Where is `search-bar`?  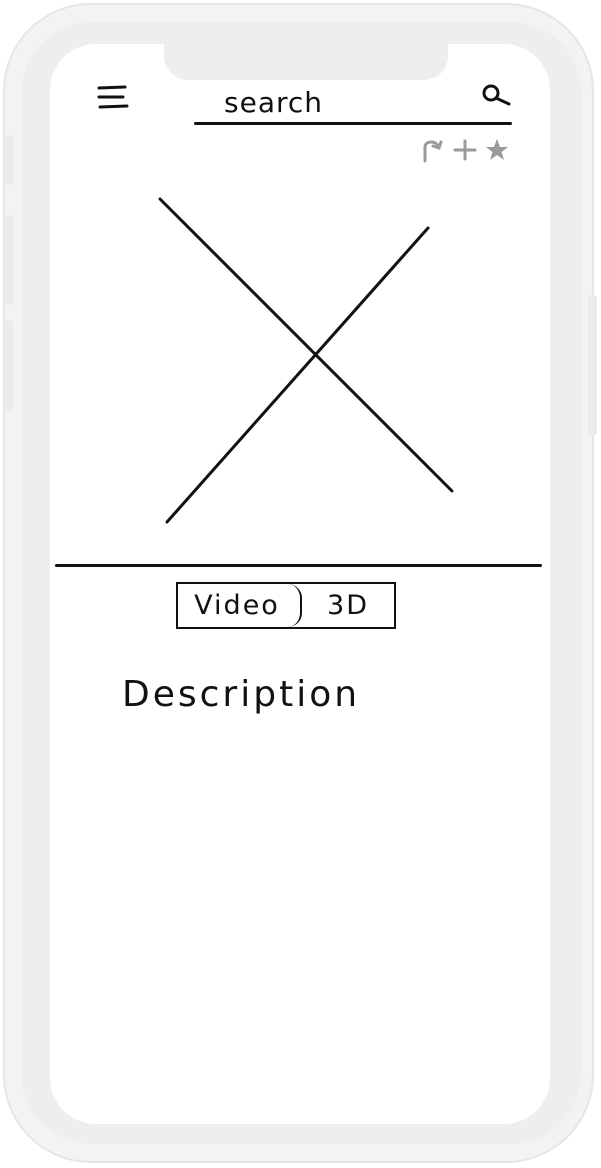 search-bar is located at coordinates (353, 101).